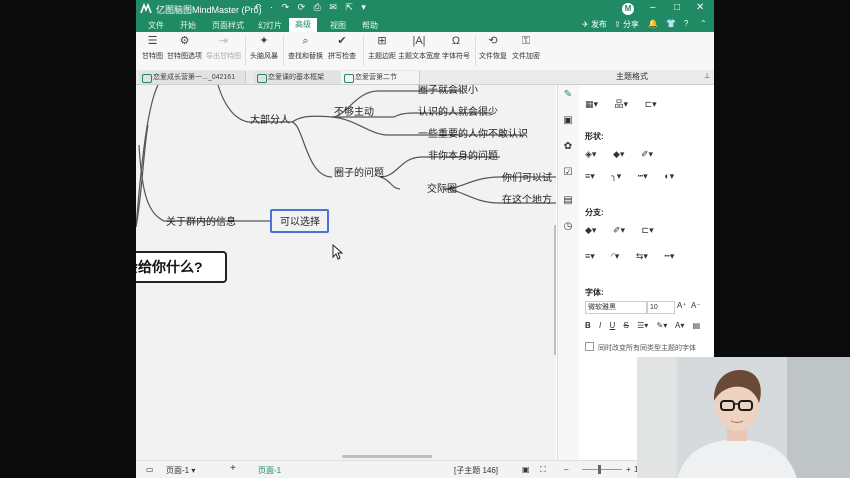  Describe the element at coordinates (419, 48) in the screenshot. I see `text-width-button: |A| 主题文本宽度` at that location.